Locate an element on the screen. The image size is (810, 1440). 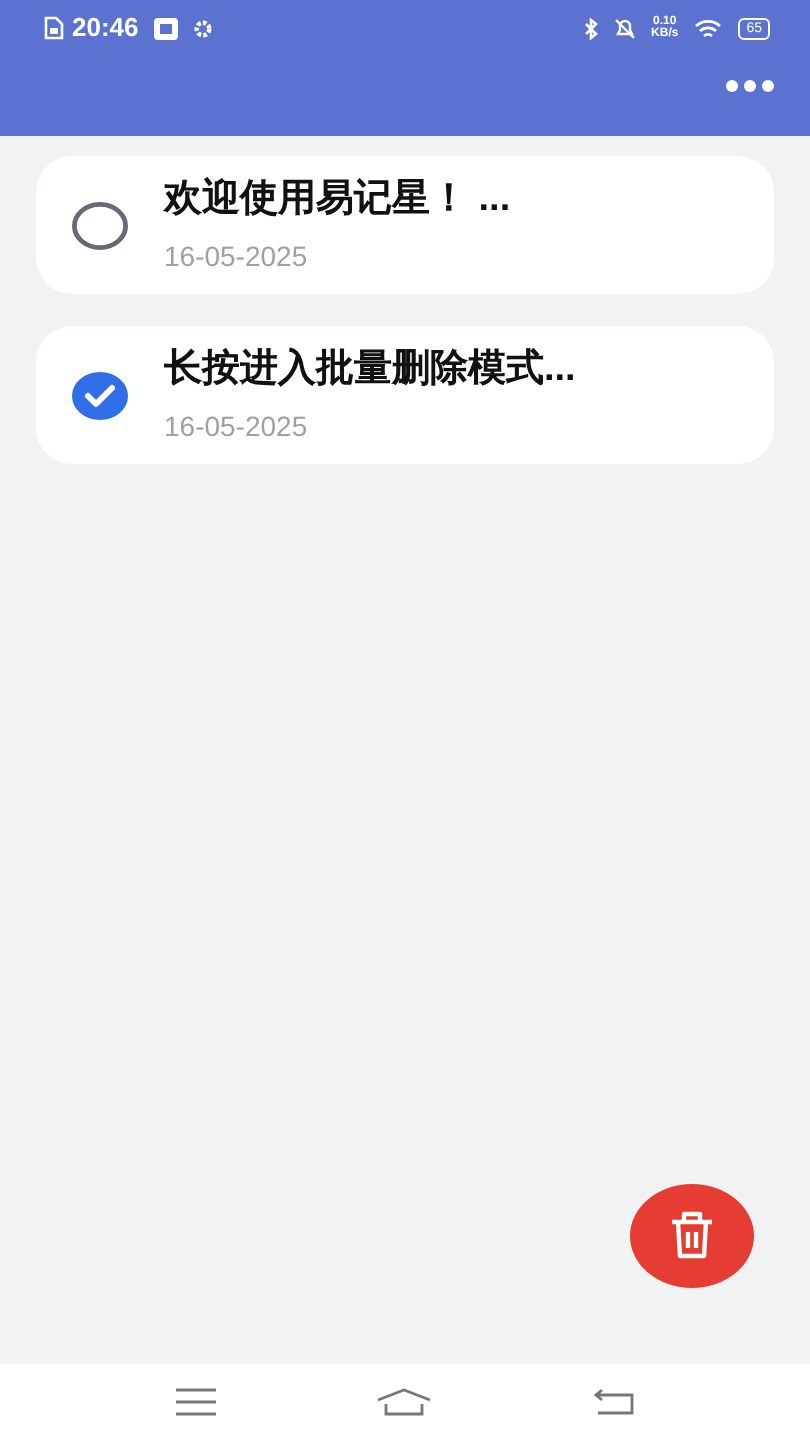
muted-bell-icon is located at coordinates (624, 28).